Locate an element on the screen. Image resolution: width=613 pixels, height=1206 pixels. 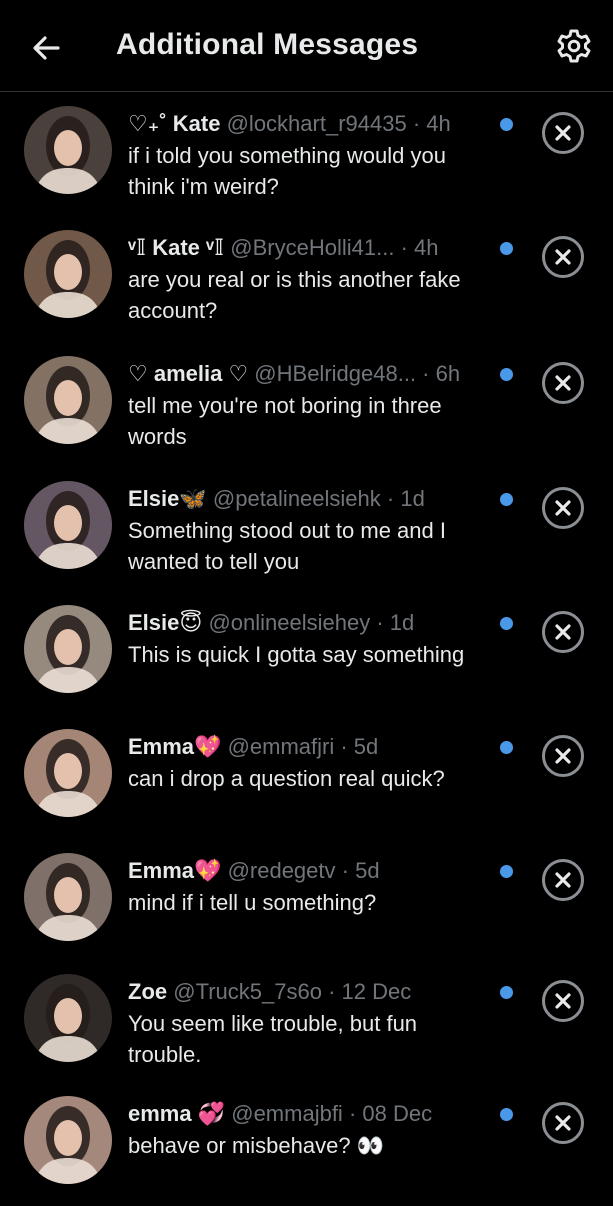
sender-handle: @Truck5_7s6o is located at coordinates (247, 991).